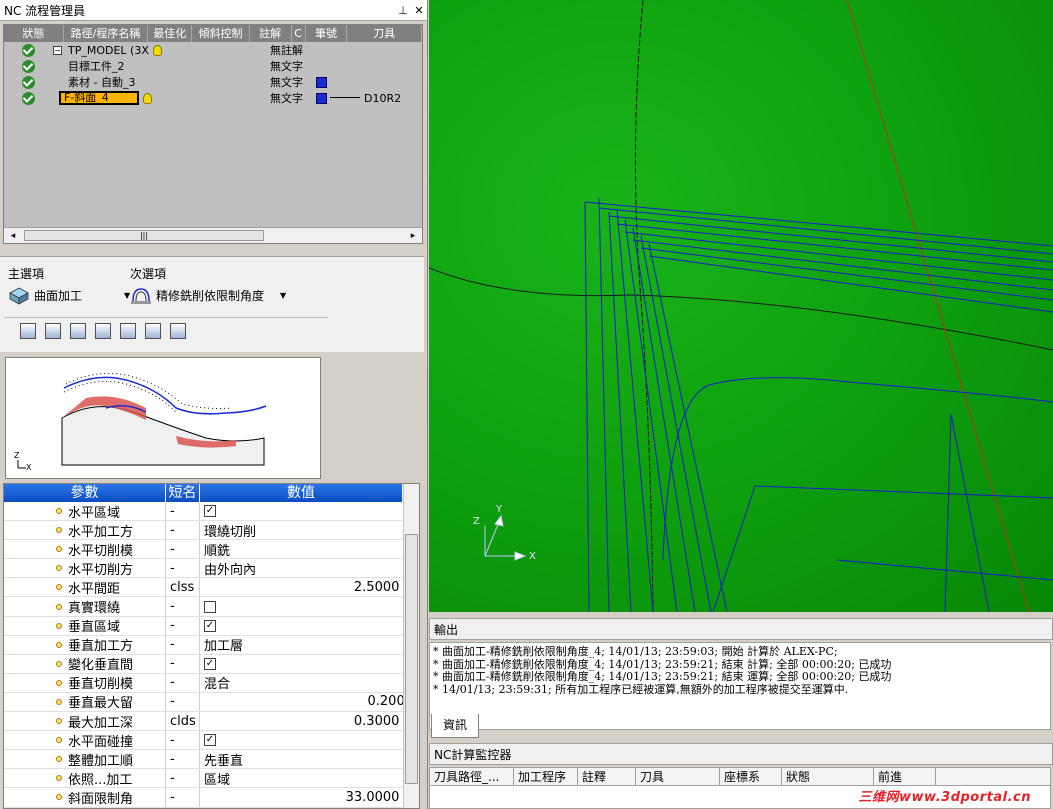  What do you see at coordinates (455, 726) in the screenshot?
I see `tab-info: 資訊` at bounding box center [455, 726].